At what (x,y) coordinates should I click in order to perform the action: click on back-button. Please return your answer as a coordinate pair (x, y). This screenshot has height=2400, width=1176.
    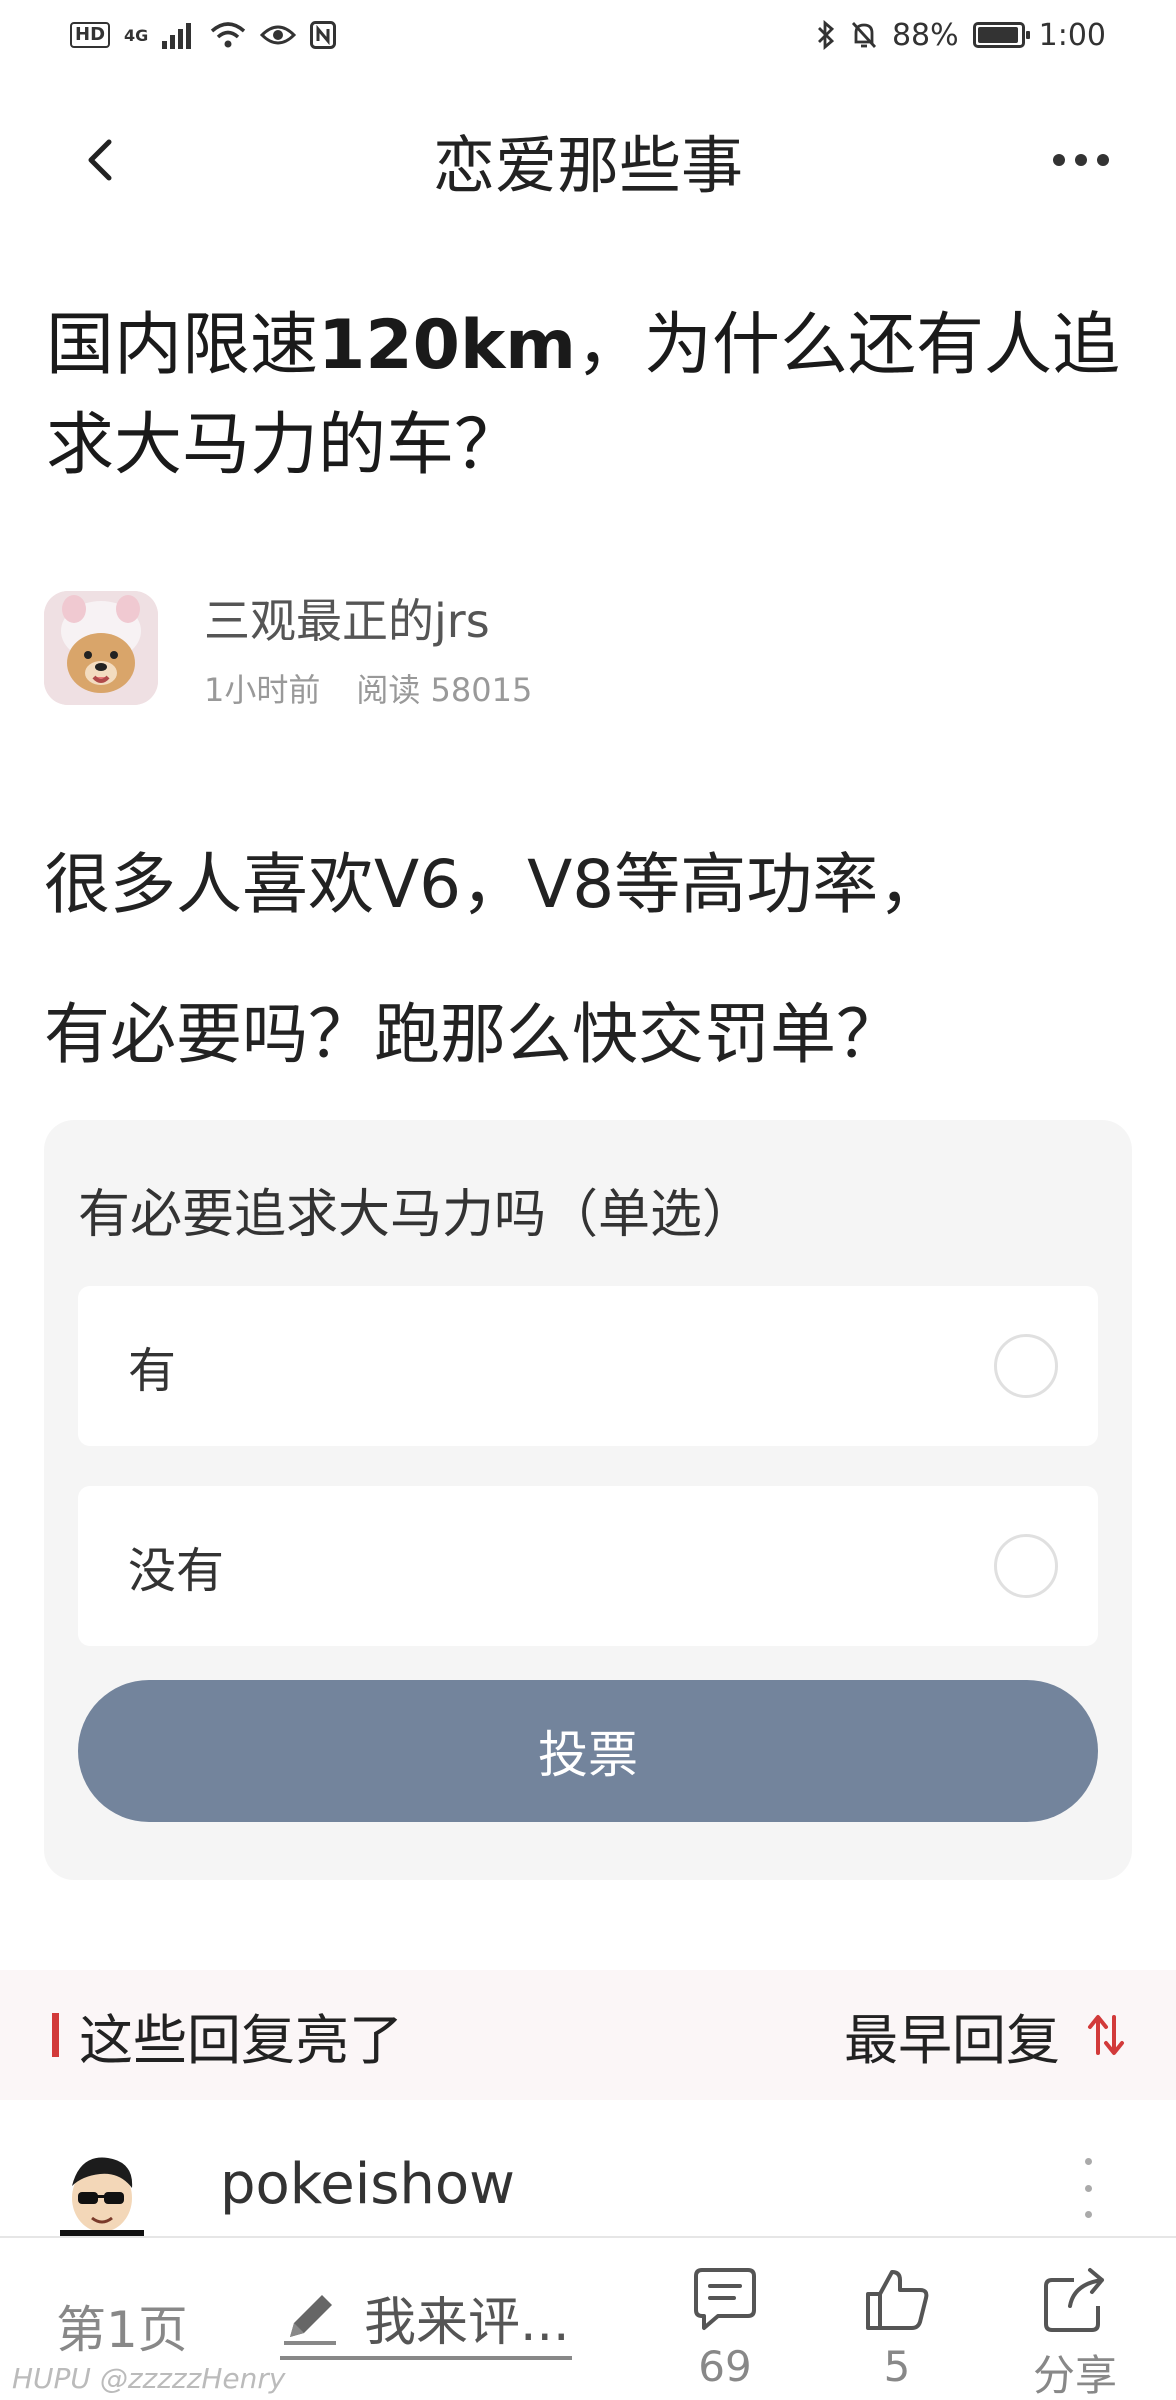
    Looking at the image, I should click on (100, 160).